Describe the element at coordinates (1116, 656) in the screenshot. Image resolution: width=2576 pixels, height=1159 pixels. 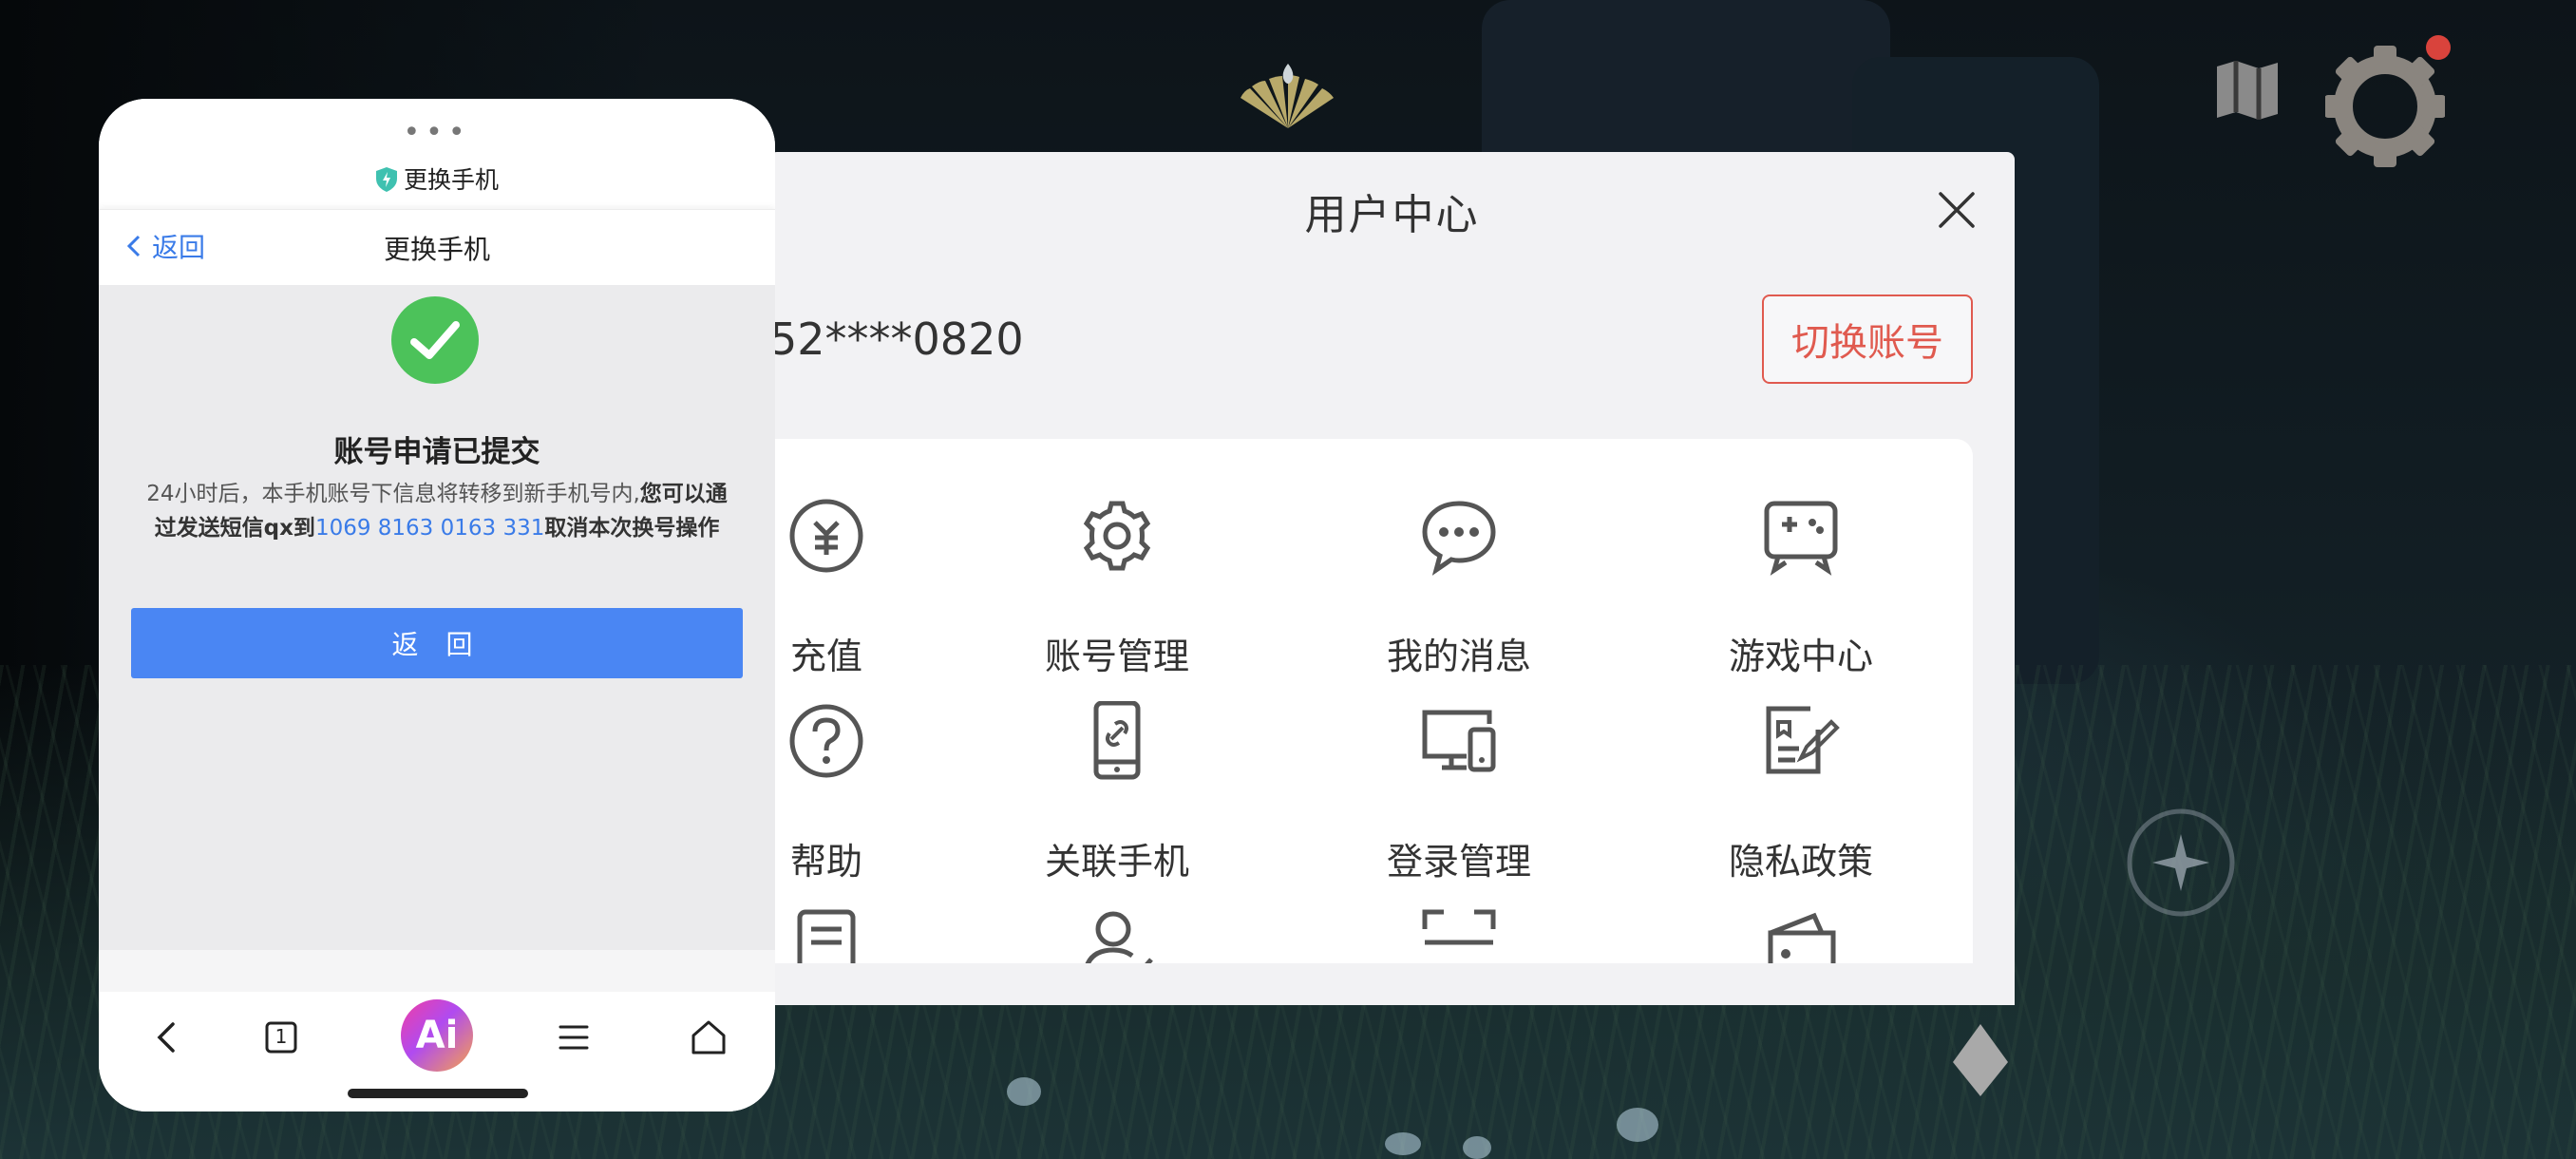
I see `grid-item-label: 账号管理` at that location.